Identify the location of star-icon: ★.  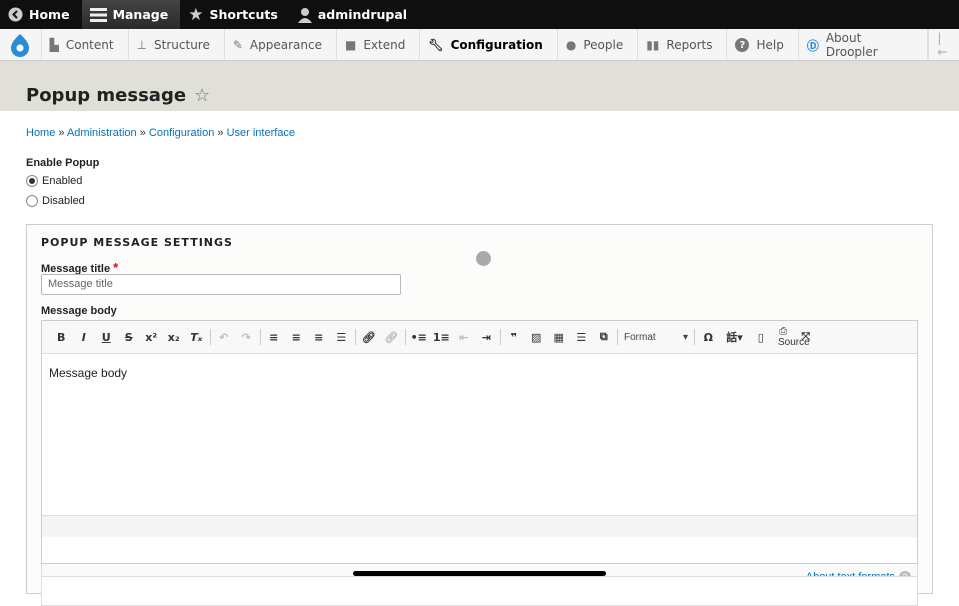
(196, 14).